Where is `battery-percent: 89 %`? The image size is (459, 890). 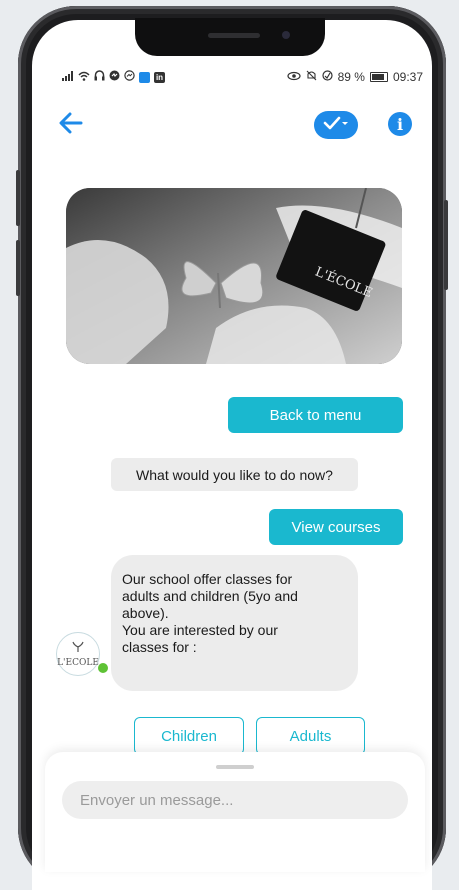
battery-percent: 89 % is located at coordinates (351, 77).